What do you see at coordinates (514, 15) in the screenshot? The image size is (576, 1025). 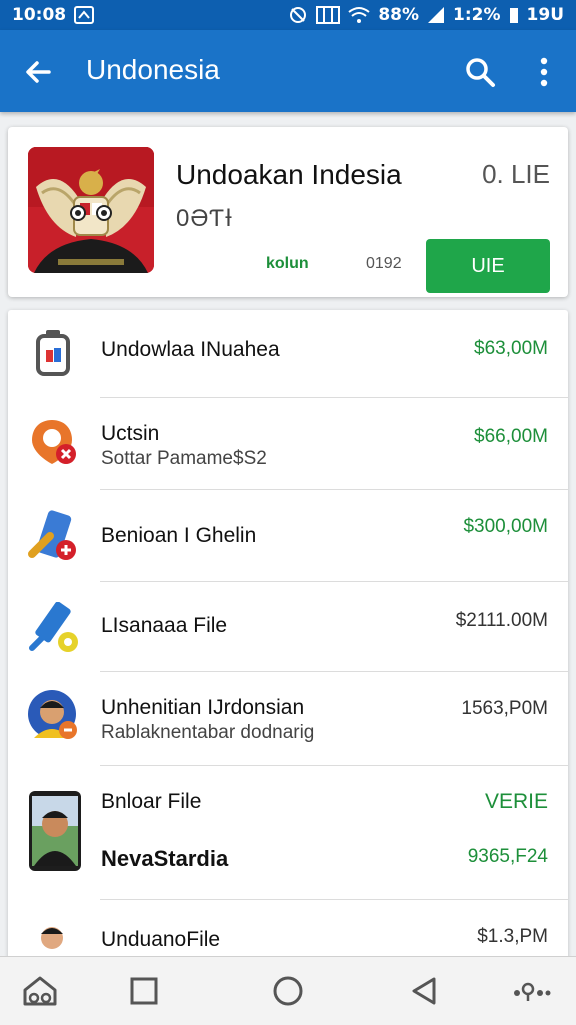 I see `battery-icon` at bounding box center [514, 15].